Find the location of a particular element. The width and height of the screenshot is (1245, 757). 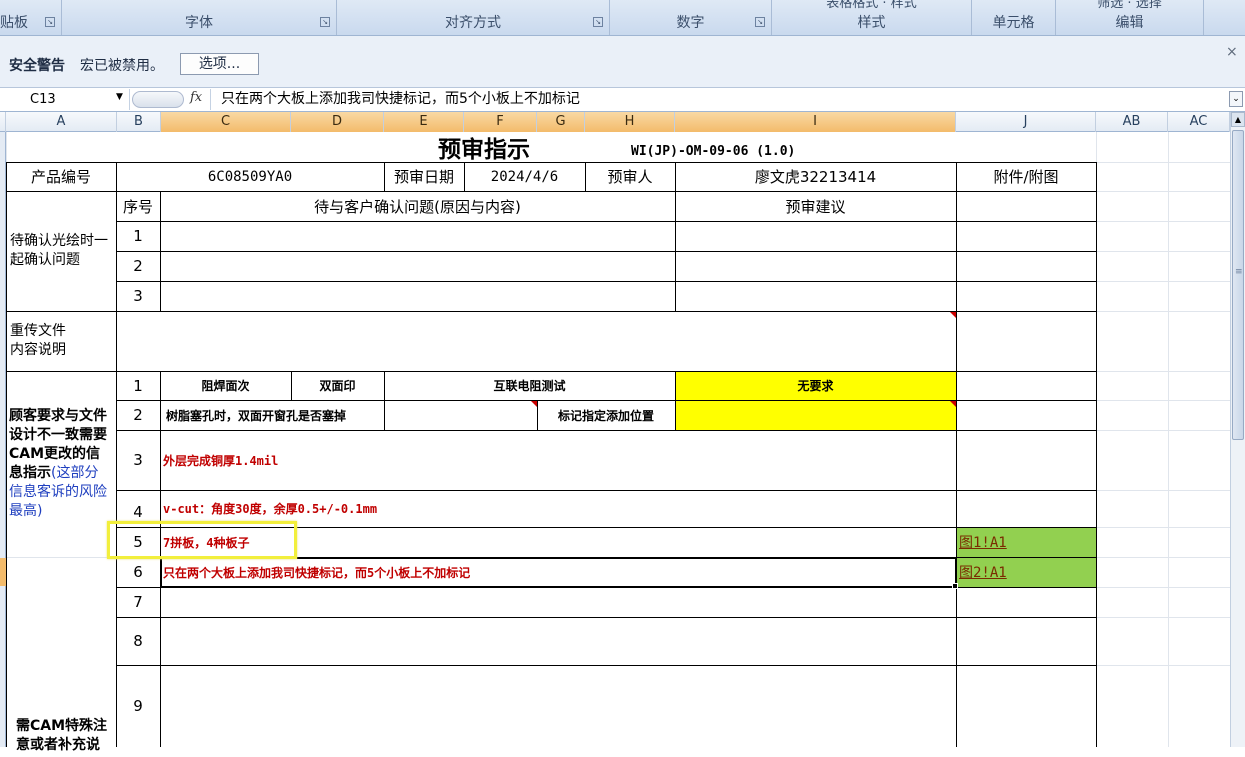

formula-bar: C13 ▼ fx 只在两个大板上添加我司快捷标记，而5个小板上不加标记 ⌄ is located at coordinates (622, 100).